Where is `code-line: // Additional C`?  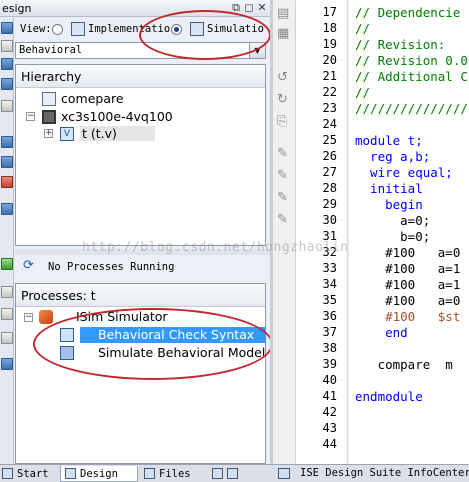
code-line: // Additional C is located at coordinates (411, 76).